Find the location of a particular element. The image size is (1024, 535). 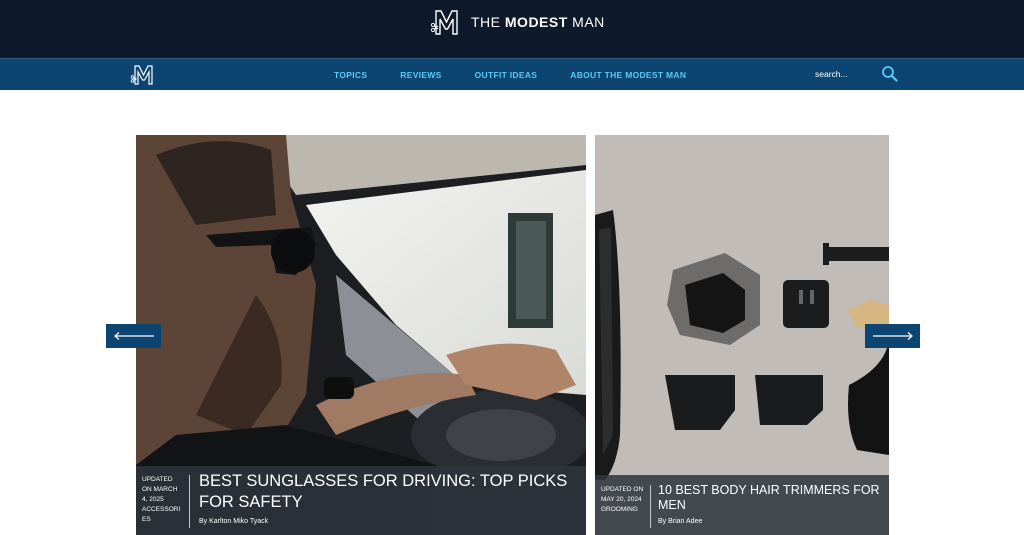

modest-man-small-logo-icon is located at coordinates (143, 74).